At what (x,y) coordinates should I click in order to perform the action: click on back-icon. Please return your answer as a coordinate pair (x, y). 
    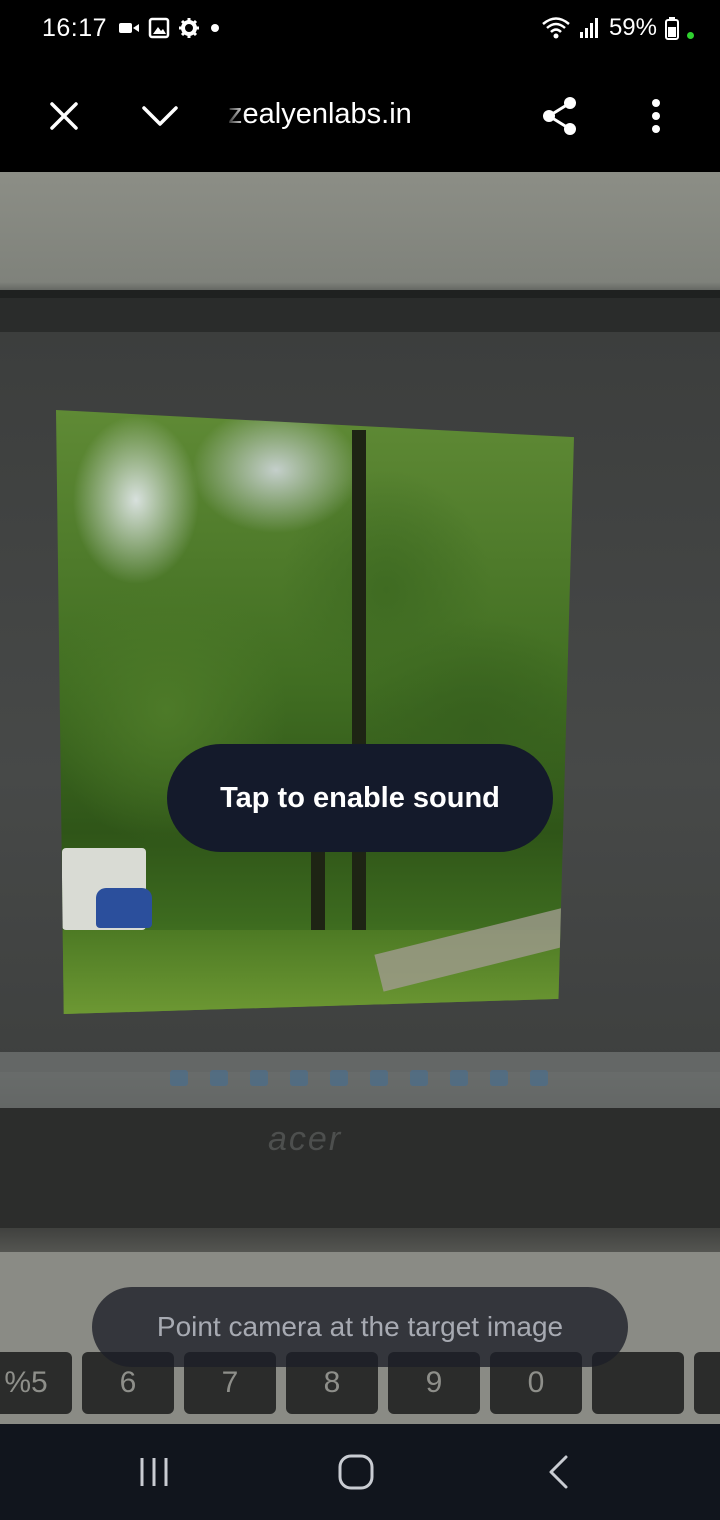
    Looking at the image, I should click on (558, 1472).